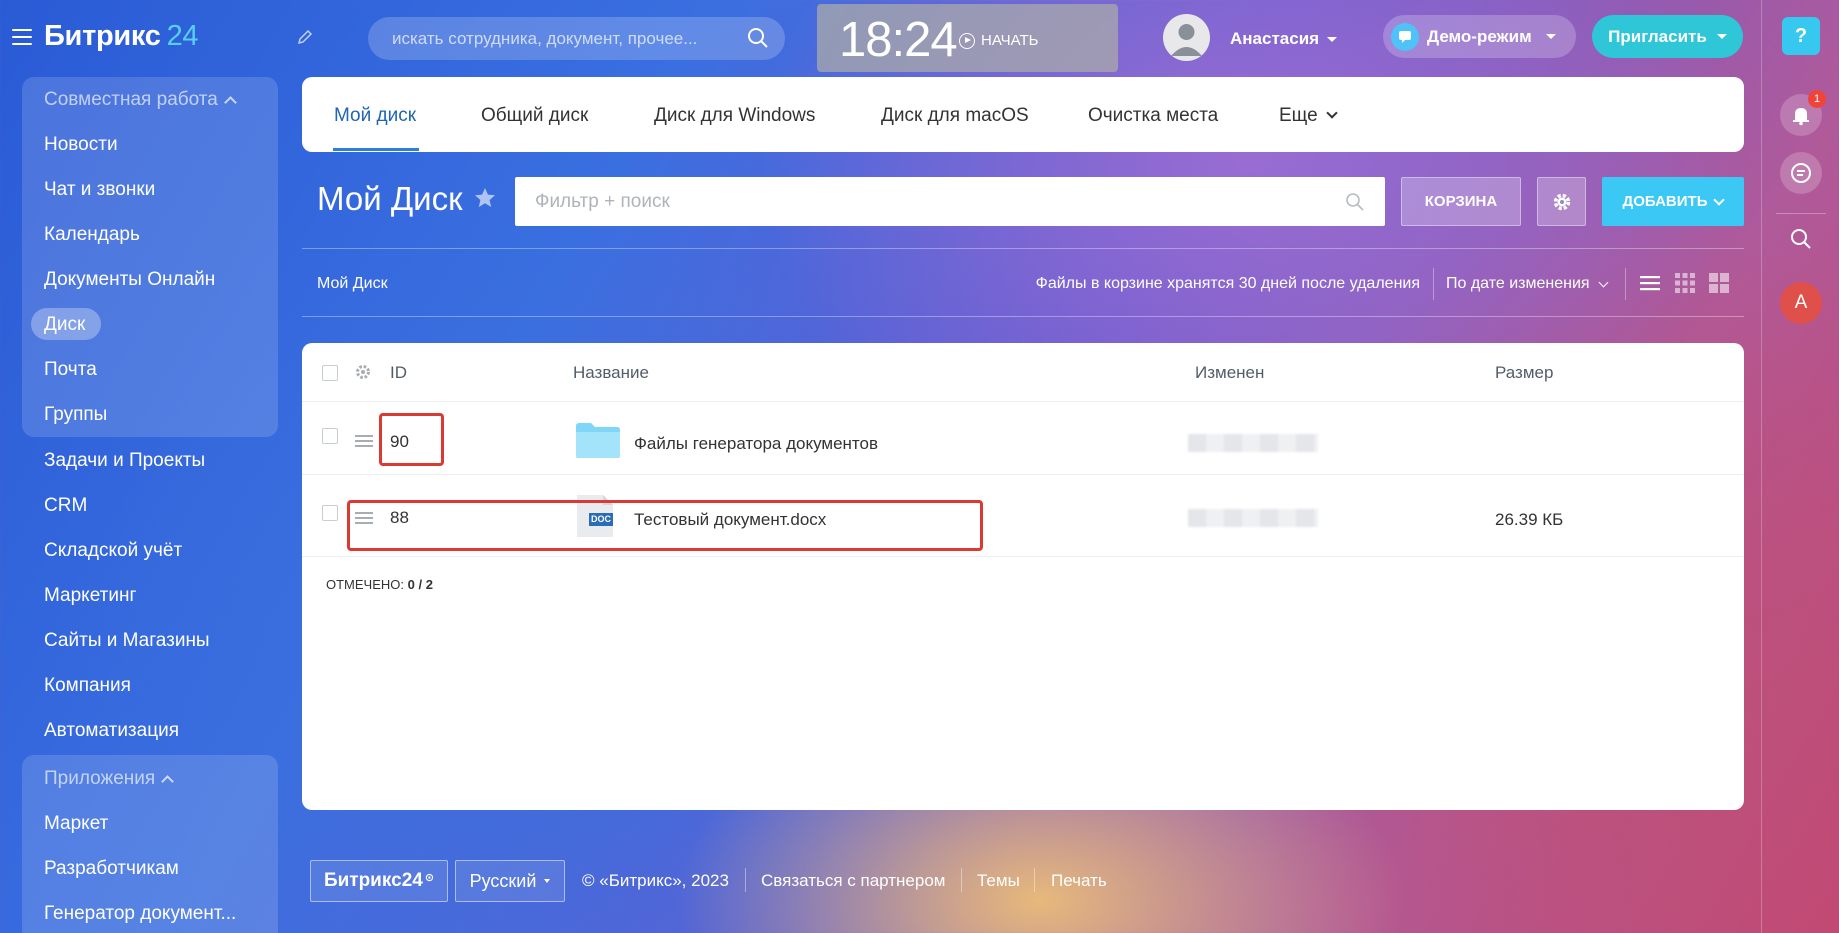  What do you see at coordinates (111, 869) in the screenshot?
I see `sidebar-item-developers: Разработчикам` at bounding box center [111, 869].